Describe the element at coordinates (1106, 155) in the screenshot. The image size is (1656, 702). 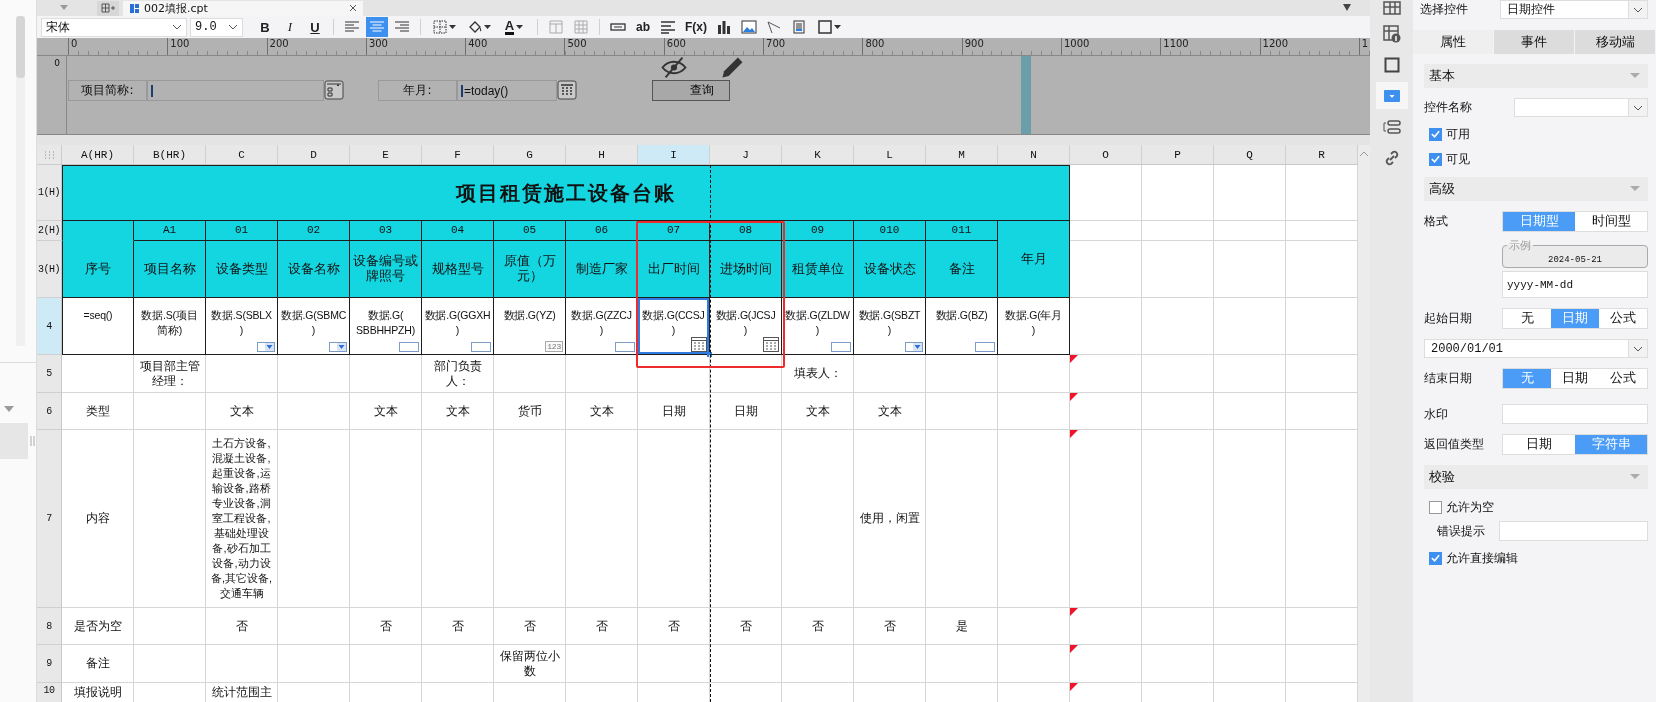
I see `column-header: O` at that location.